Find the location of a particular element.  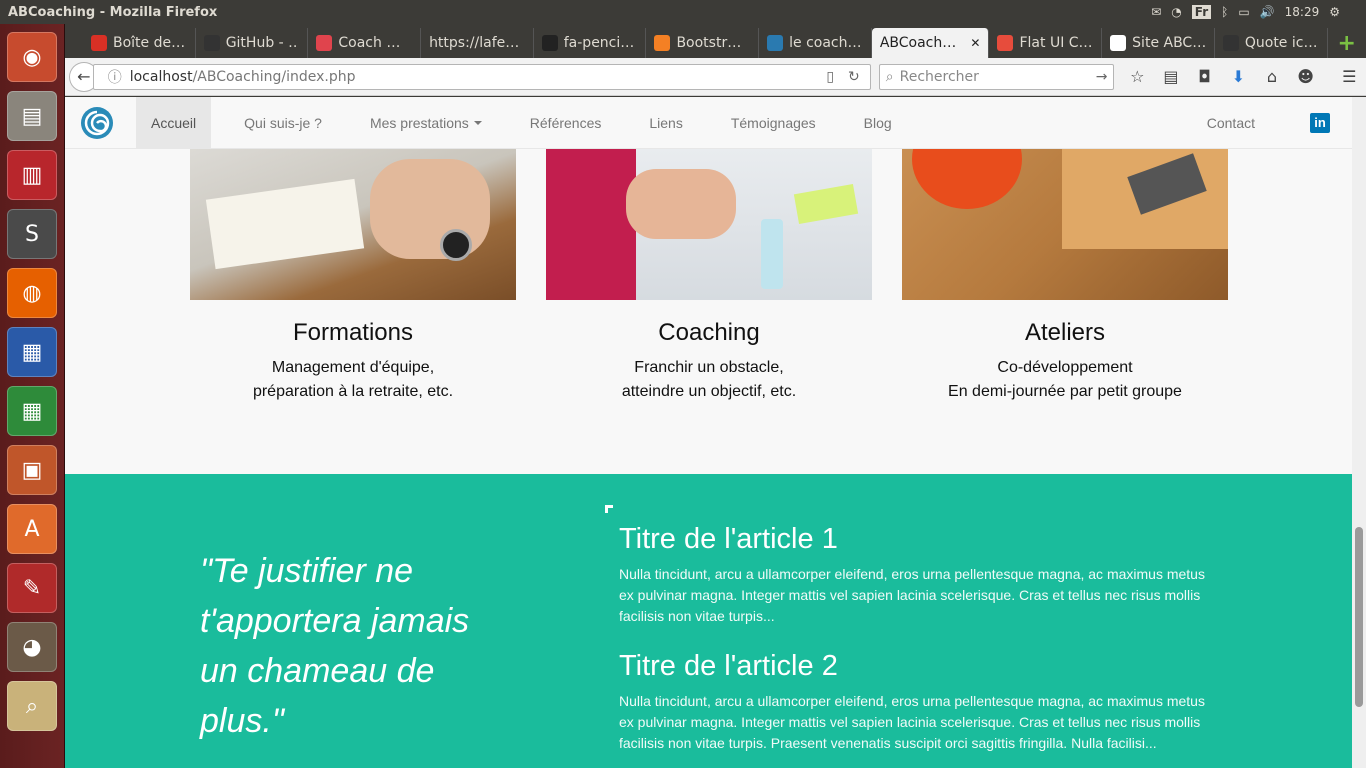

image-viewer-icon: ⌕ is located at coordinates (32, 706).